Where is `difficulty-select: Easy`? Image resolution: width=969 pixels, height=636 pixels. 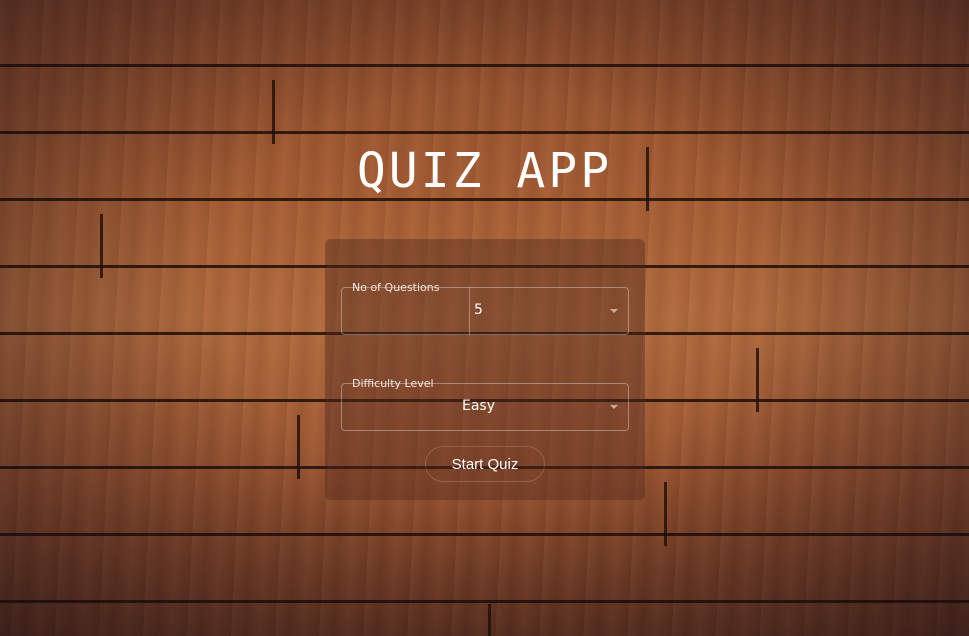
difficulty-select: Easy is located at coordinates (485, 407).